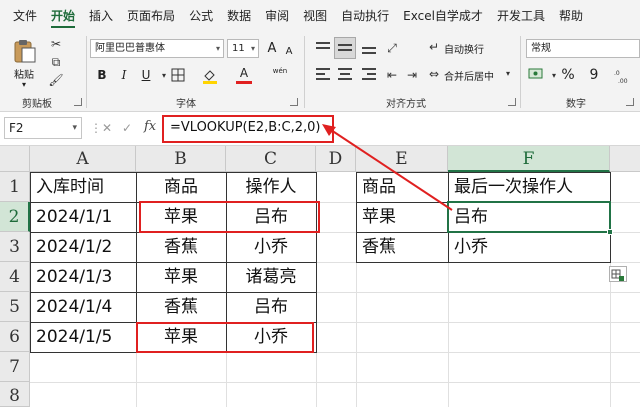 The image size is (640, 407). Describe the element at coordinates (127, 128) in the screenshot. I see `enter-icon: ✓` at that location.